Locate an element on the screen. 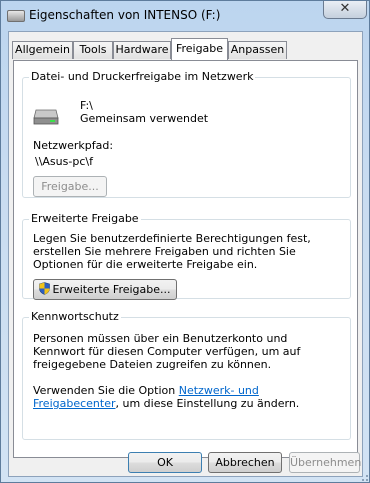  window-title: Eigenschaften von INTENSO (F:) is located at coordinates (125, 15).